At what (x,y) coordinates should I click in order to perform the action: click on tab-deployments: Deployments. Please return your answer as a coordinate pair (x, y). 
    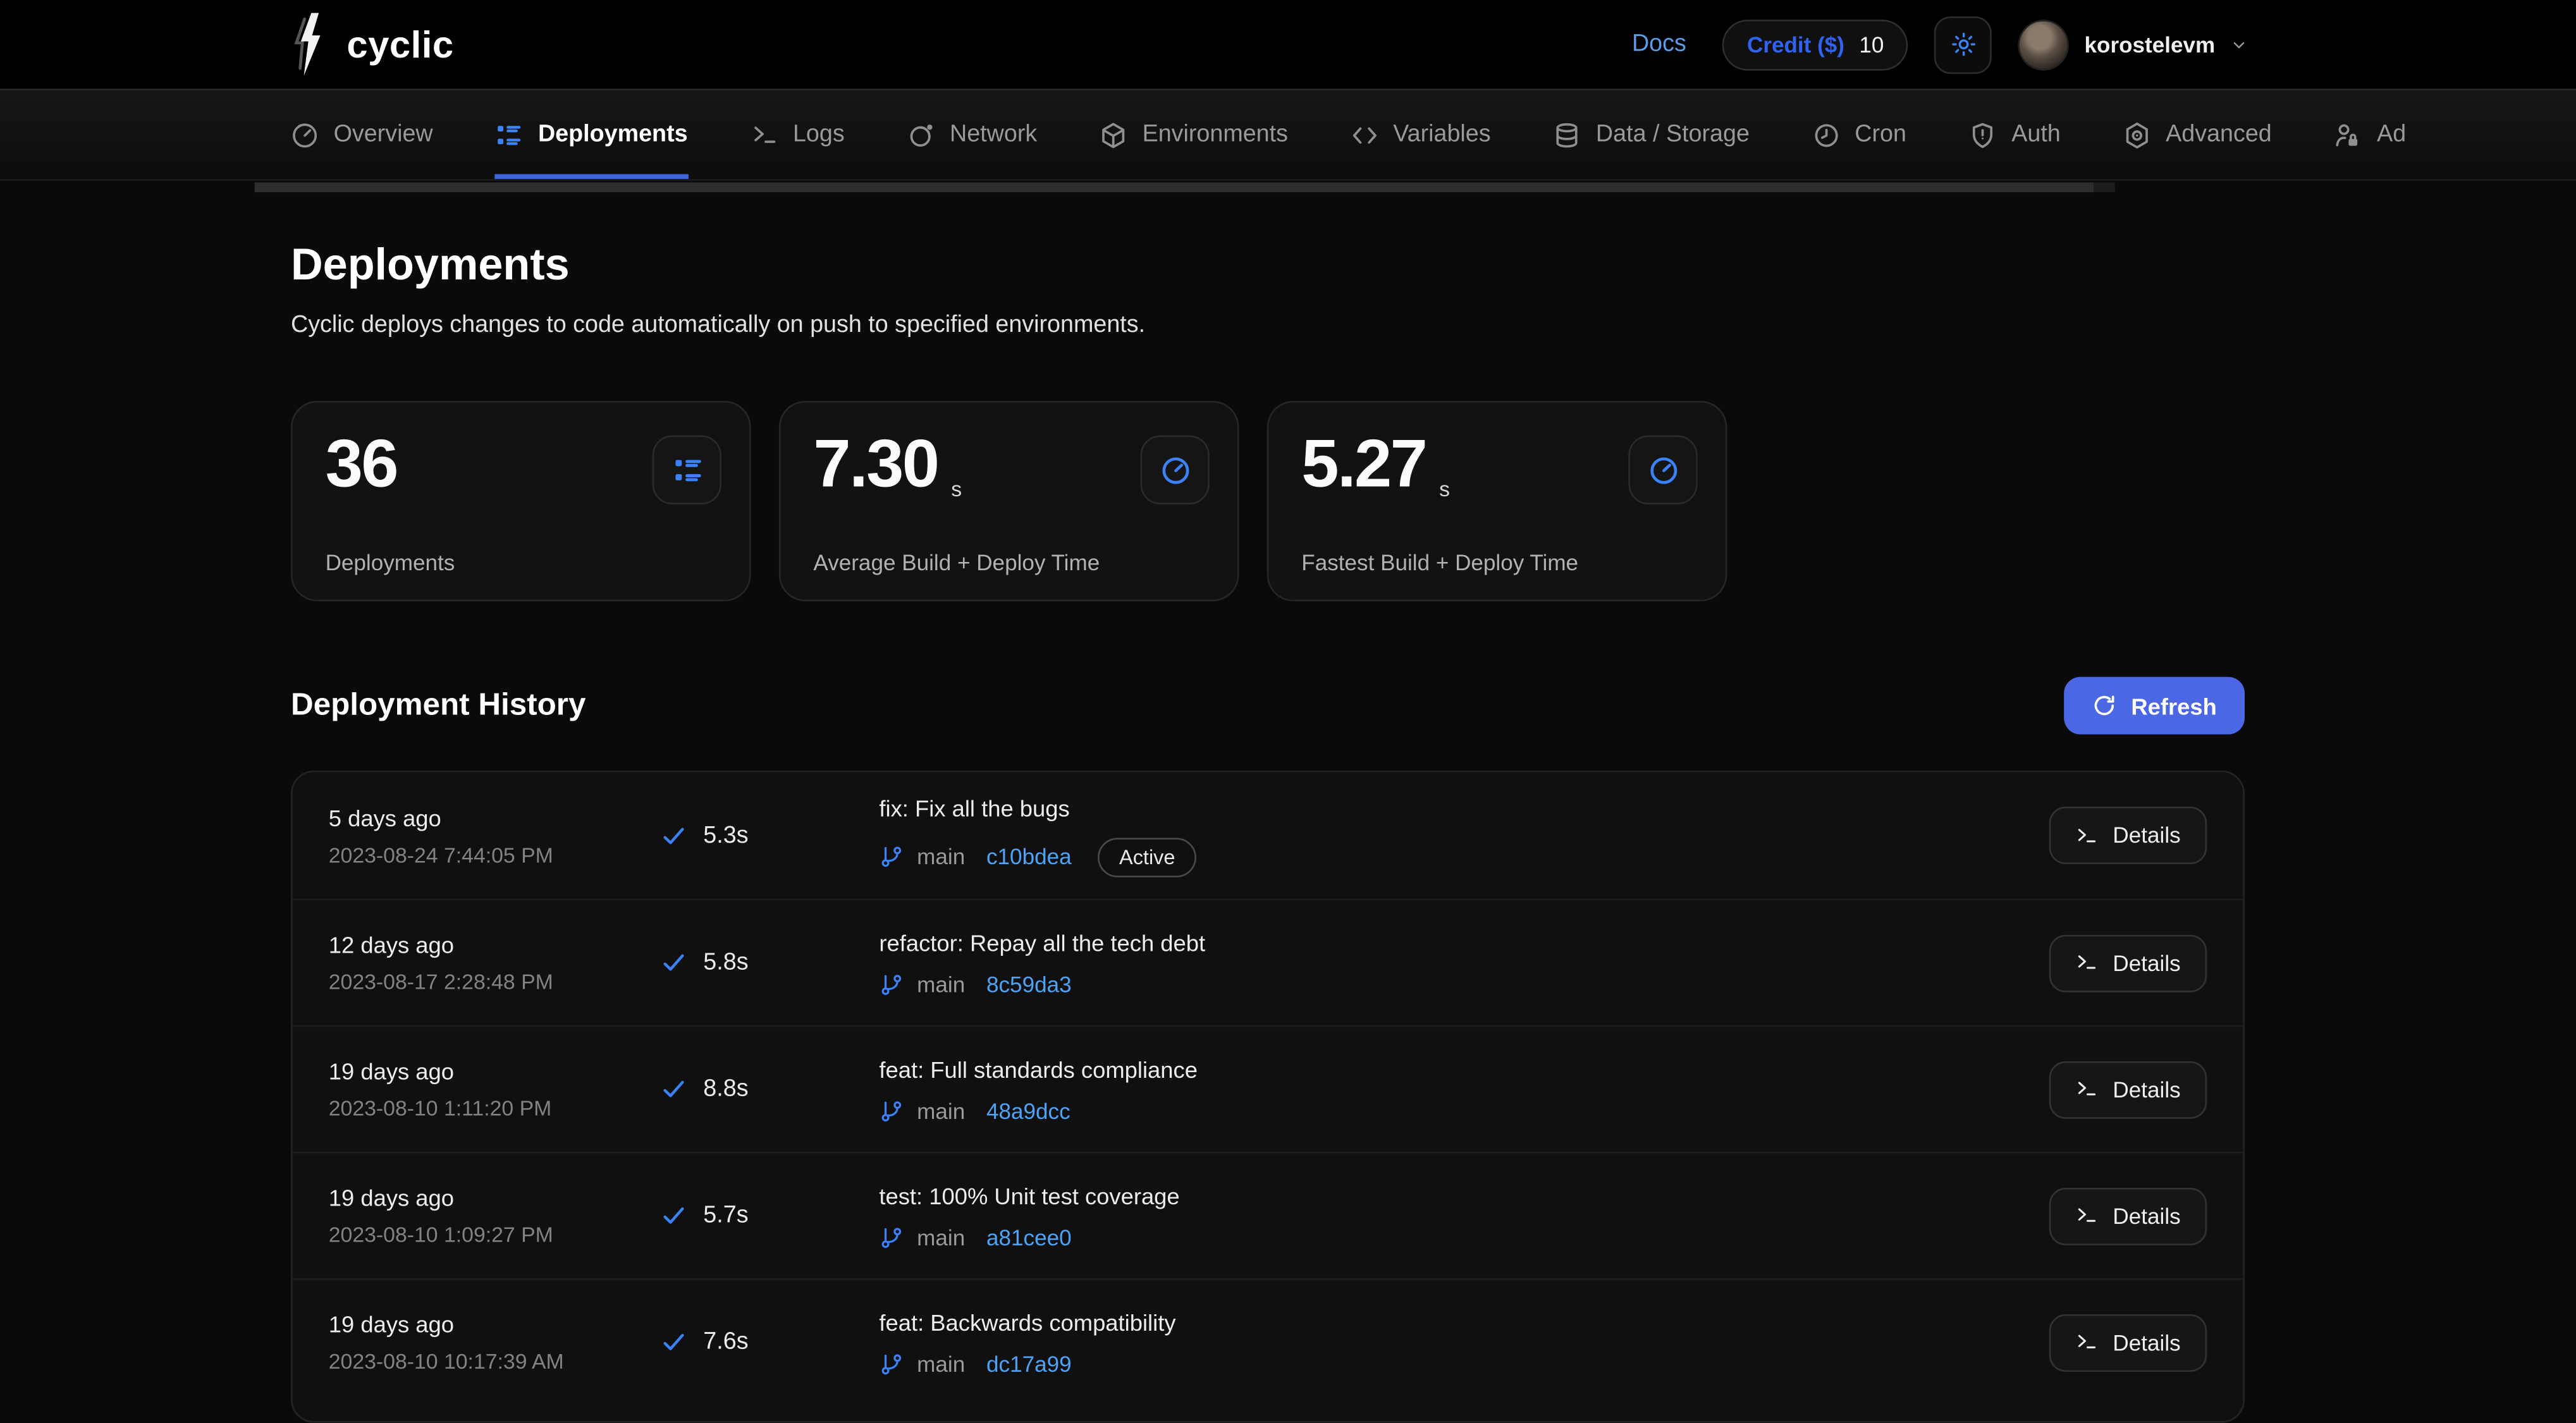
    Looking at the image, I should click on (591, 135).